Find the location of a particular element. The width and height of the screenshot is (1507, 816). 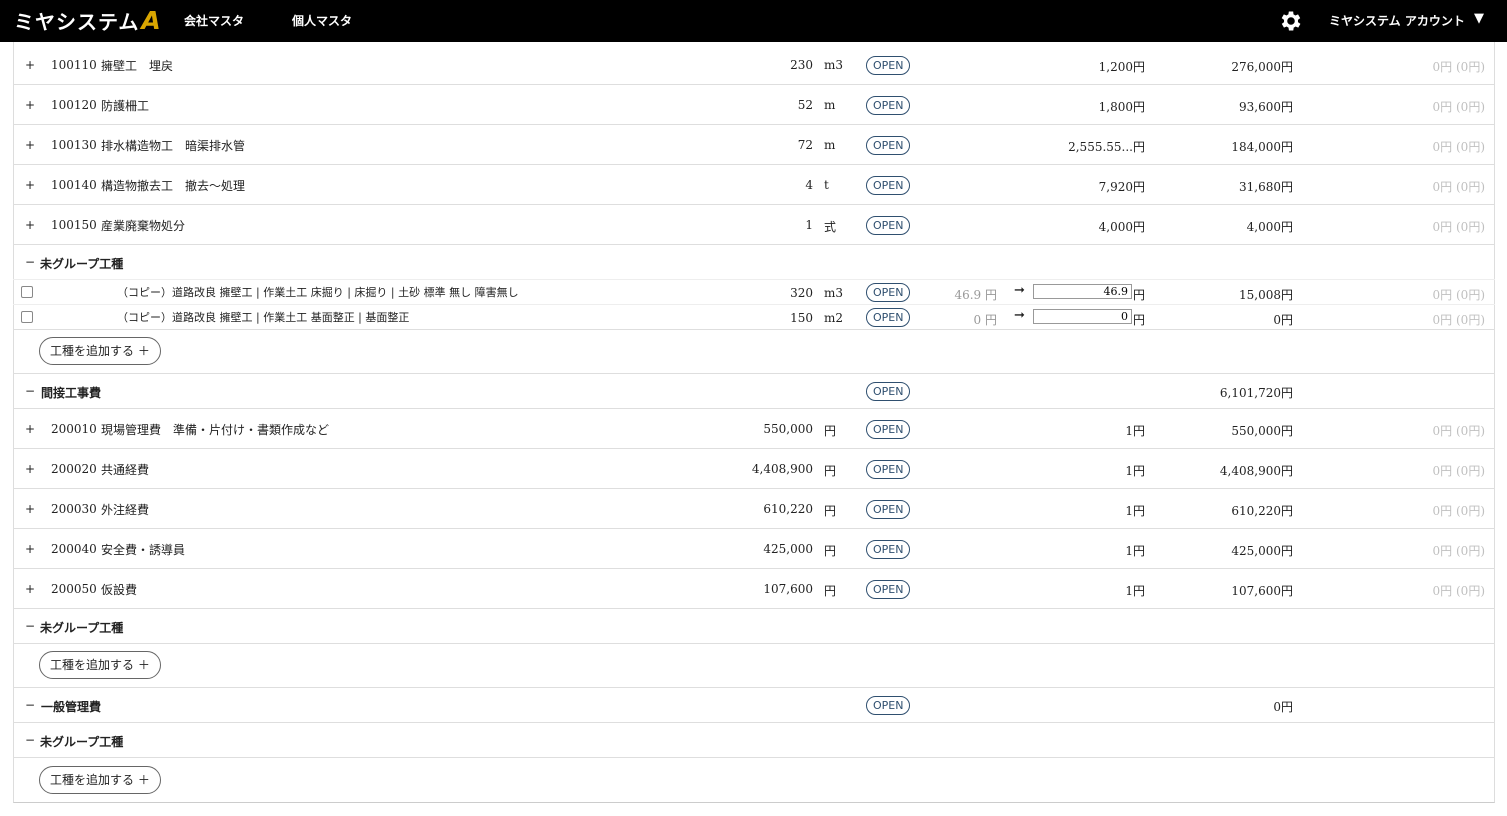

item-total: 276,000円 is located at coordinates (1262, 67).